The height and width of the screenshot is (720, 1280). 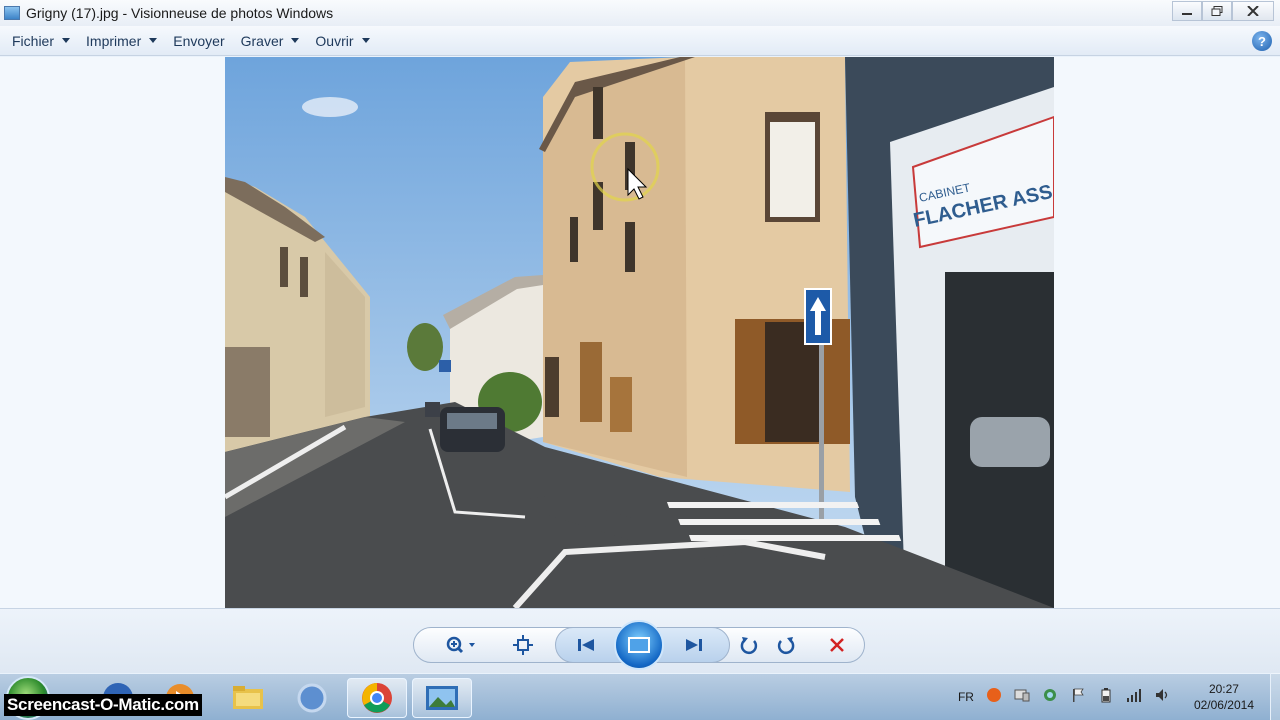 I want to click on maximize-icon, so click(x=1217, y=11).